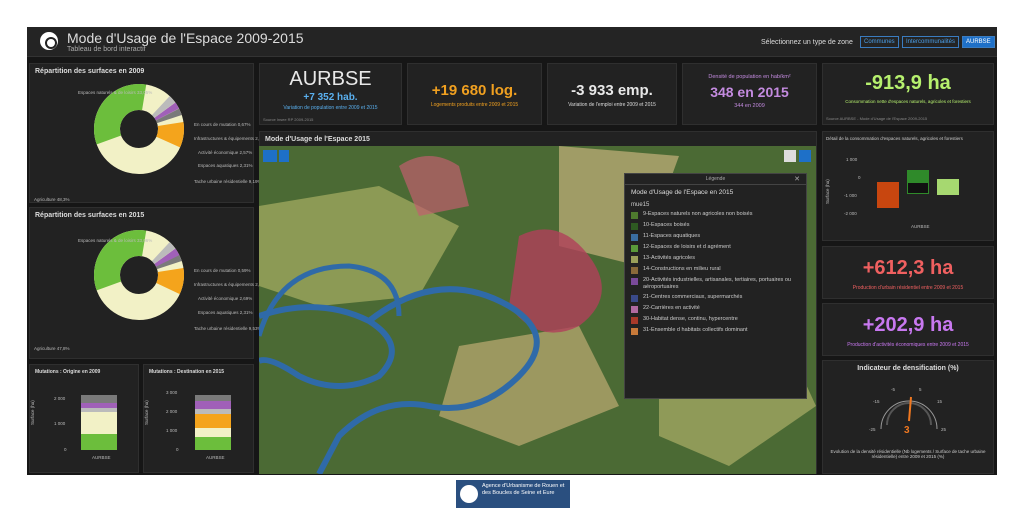 This screenshot has width=1024, height=512. I want to click on page-subtitle: Tableau de bord interactif, so click(106, 49).